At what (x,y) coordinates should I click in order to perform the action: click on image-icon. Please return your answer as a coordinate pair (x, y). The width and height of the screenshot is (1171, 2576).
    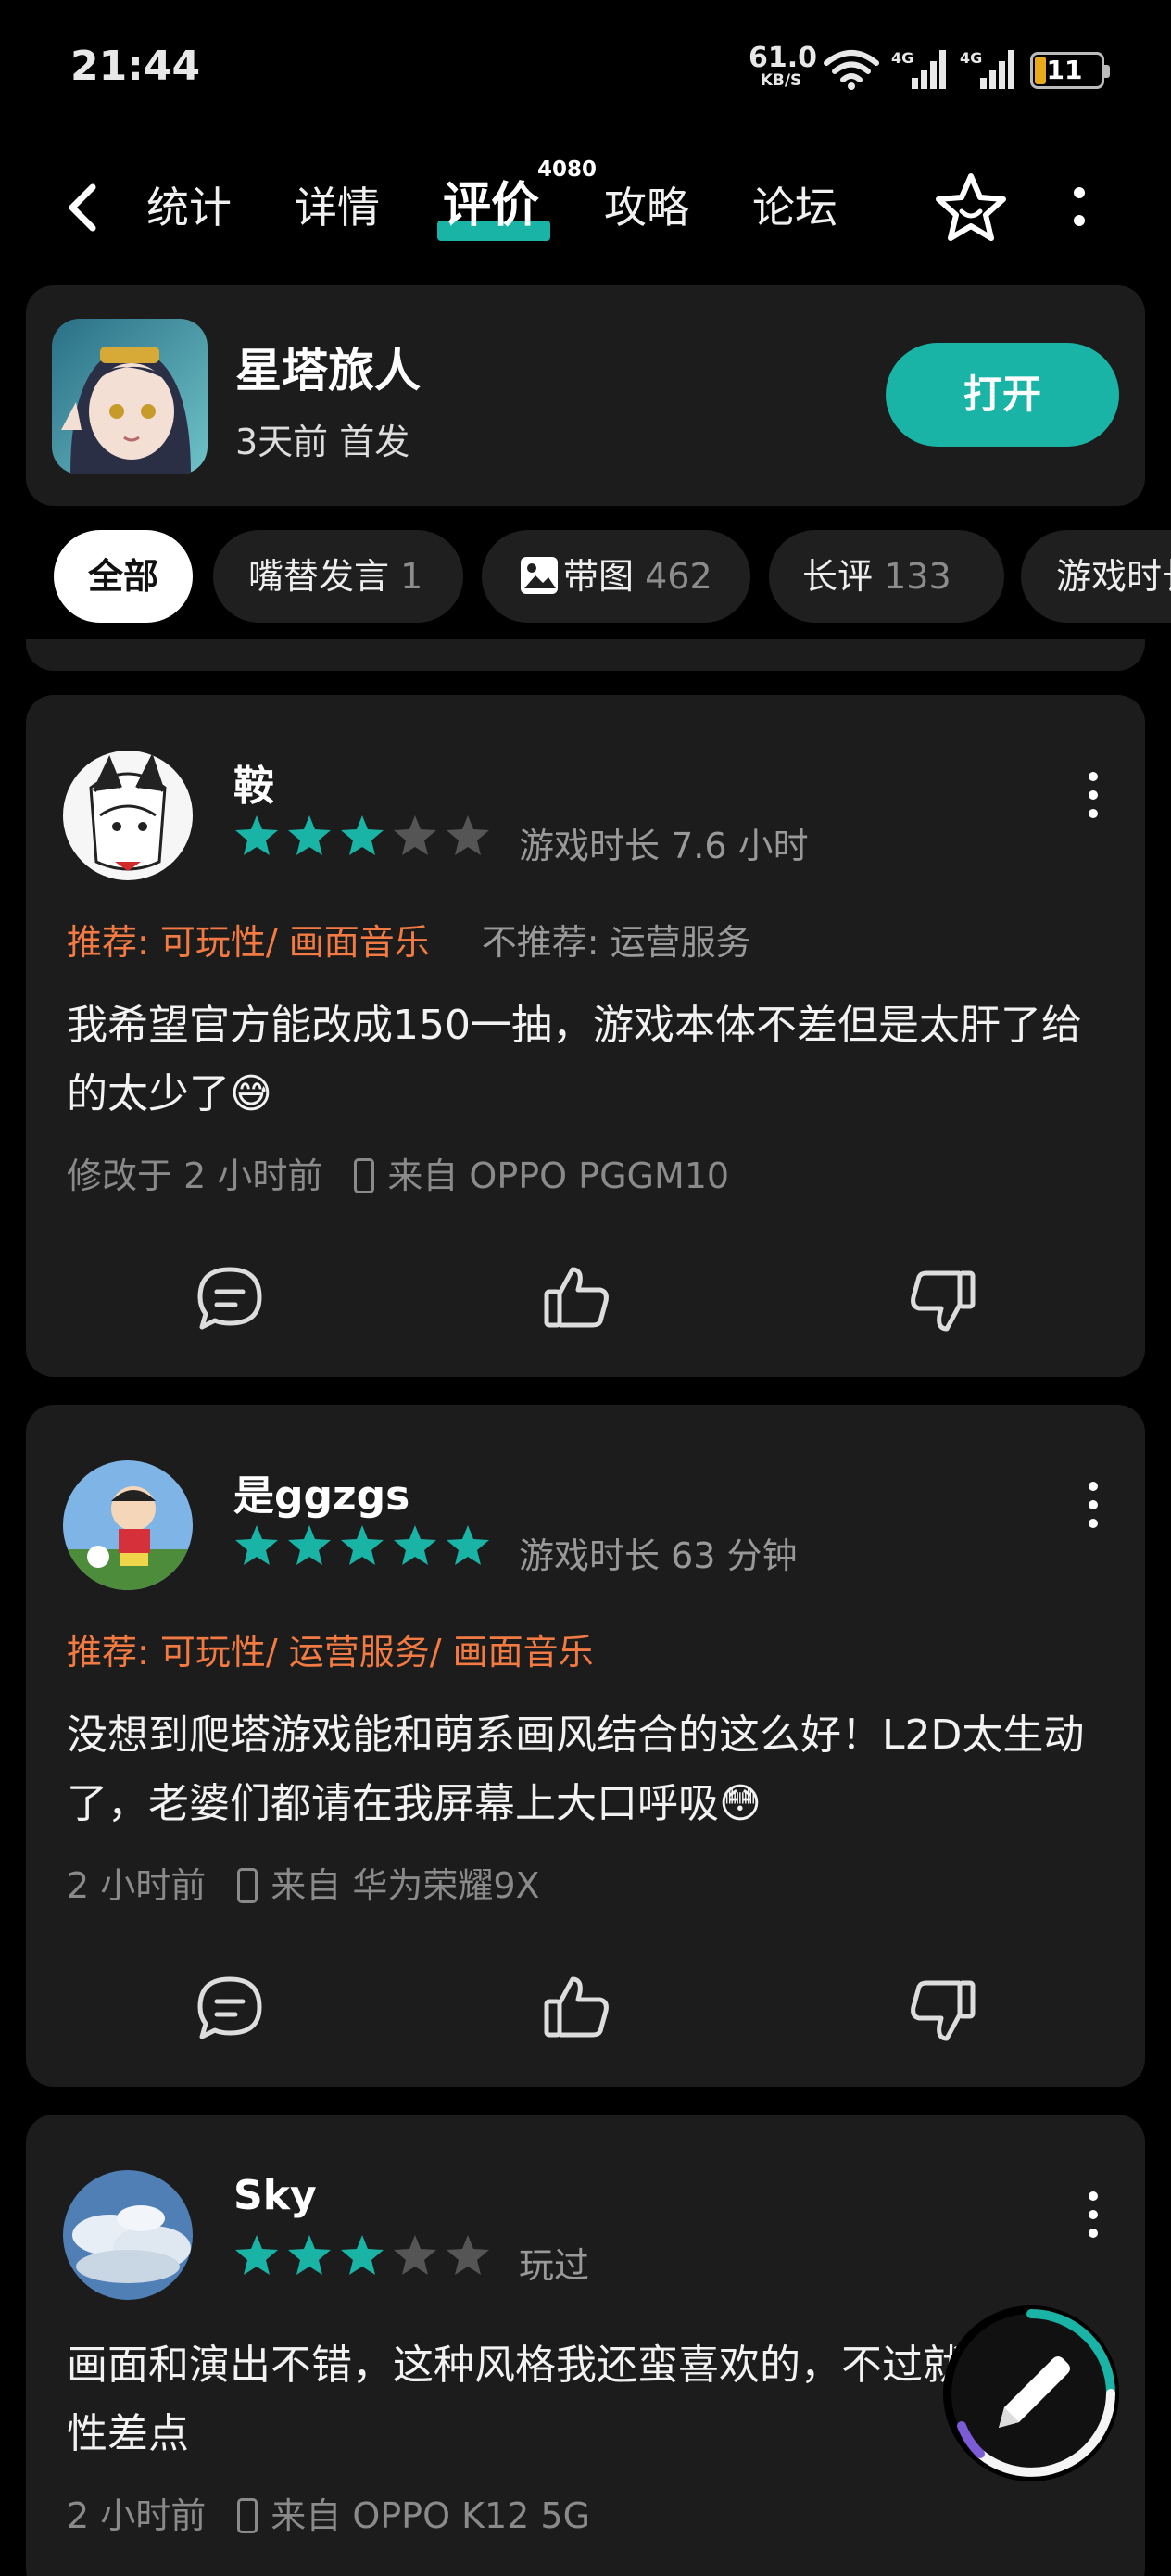
    Looking at the image, I should click on (540, 575).